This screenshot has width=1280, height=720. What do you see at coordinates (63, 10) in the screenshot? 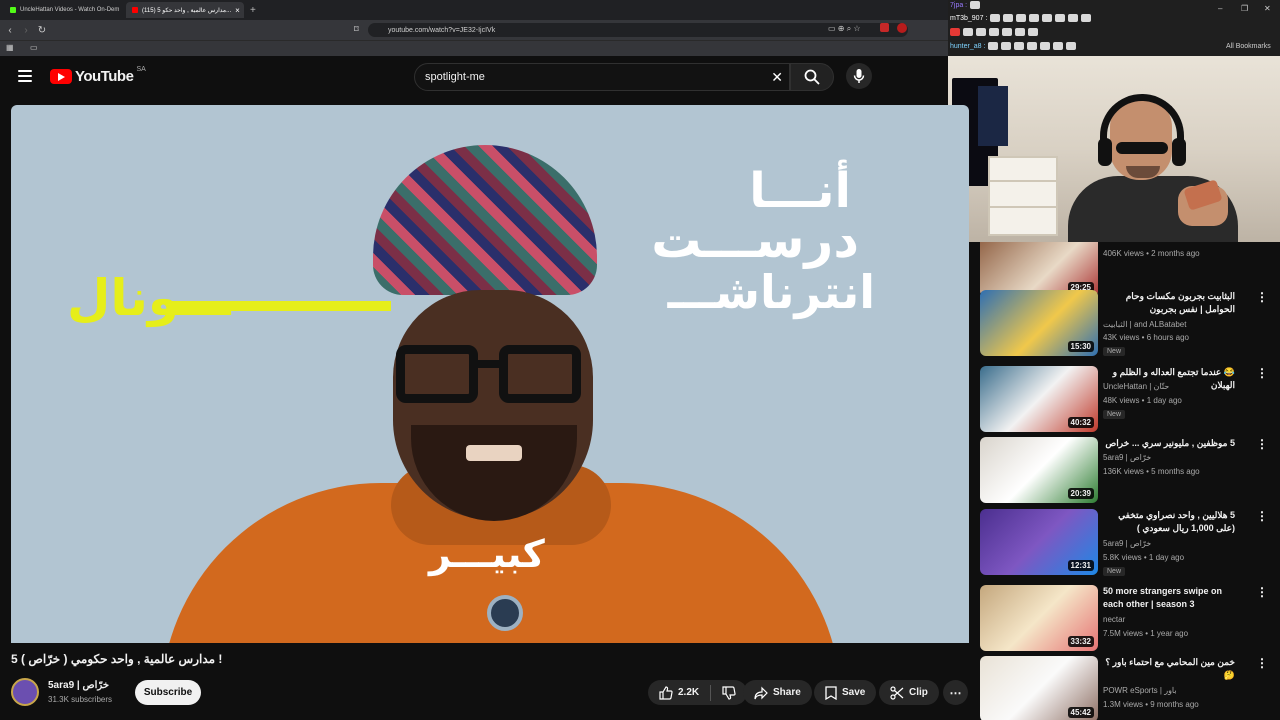
I see `browser-tab-kick: UncleHattan Videos - Watch On-Dem ×` at bounding box center [63, 10].